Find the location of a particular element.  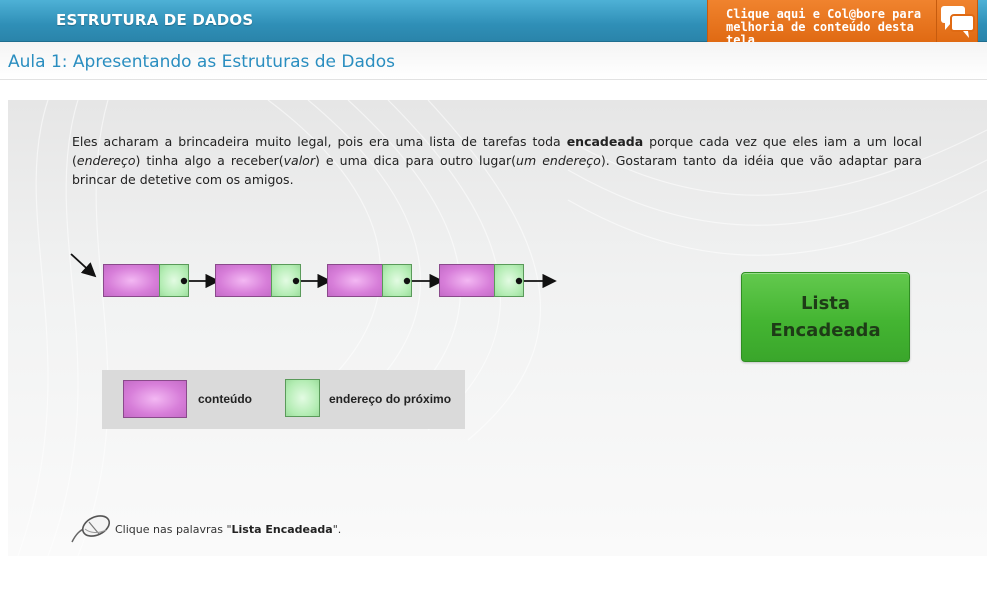

legend-swatch-address is located at coordinates (302, 398).